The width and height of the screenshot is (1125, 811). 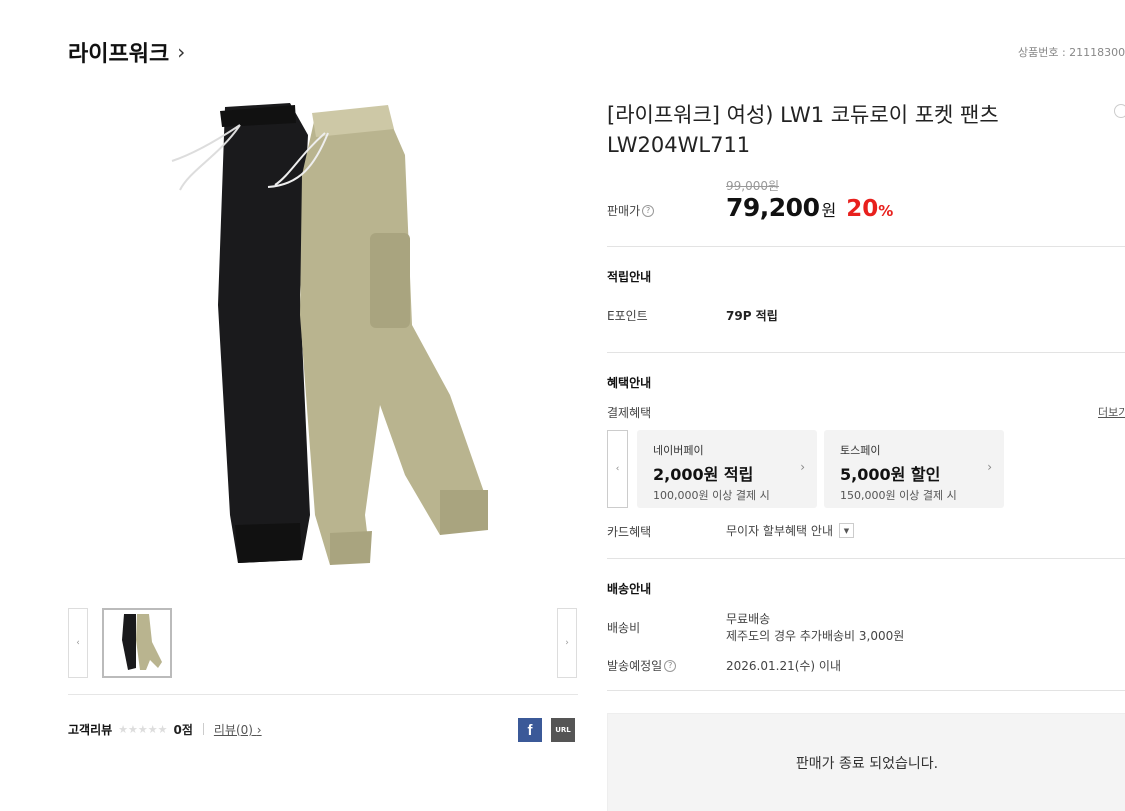 I want to click on benefits-section-title: 혜택안내, so click(x=629, y=383).